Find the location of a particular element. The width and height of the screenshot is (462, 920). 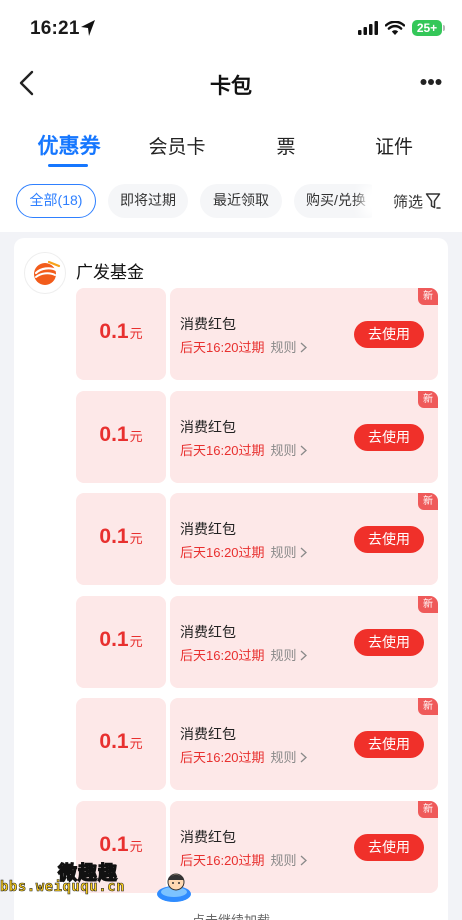

filter-button: 筛选 is located at coordinates (417, 201).